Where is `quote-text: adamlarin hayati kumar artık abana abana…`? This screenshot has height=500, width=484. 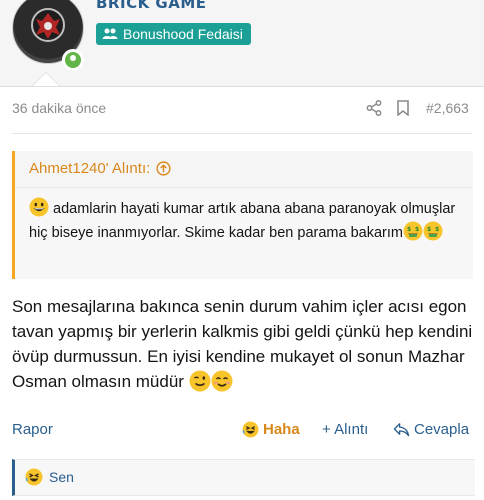
quote-text: adamlarin hayati kumar artık abana abana… is located at coordinates (242, 221).